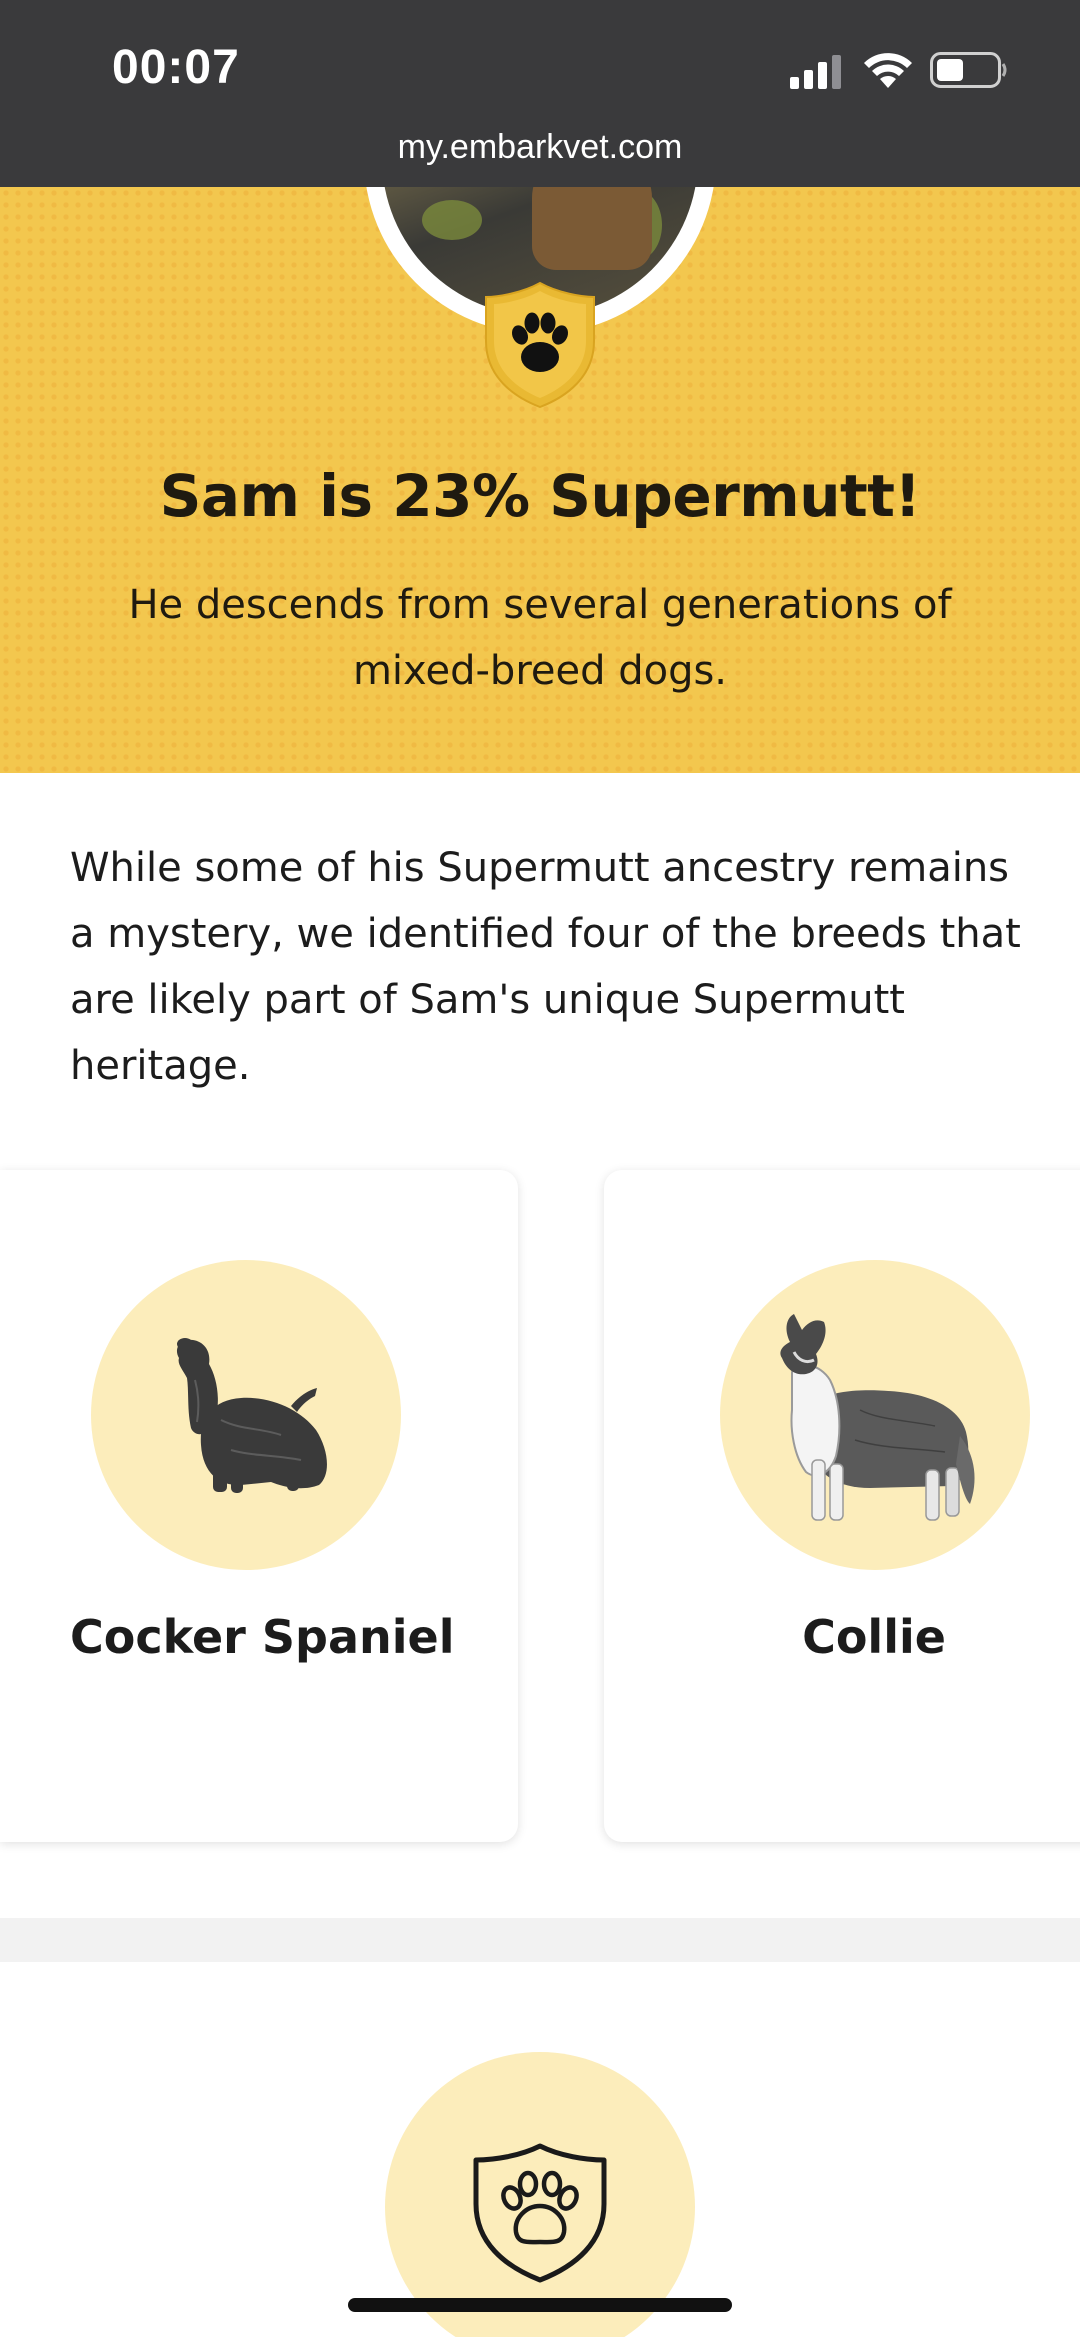 The width and height of the screenshot is (1080, 2337). I want to click on address-bar-url: my.embarkvet.com, so click(540, 147).